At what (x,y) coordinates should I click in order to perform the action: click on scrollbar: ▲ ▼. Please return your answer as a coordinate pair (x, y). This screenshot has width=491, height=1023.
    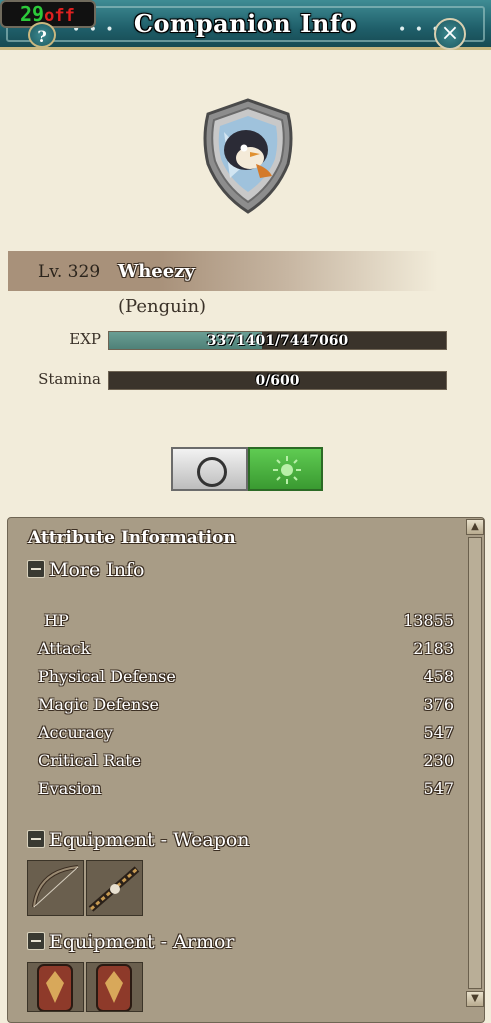
    Looking at the image, I should click on (475, 764).